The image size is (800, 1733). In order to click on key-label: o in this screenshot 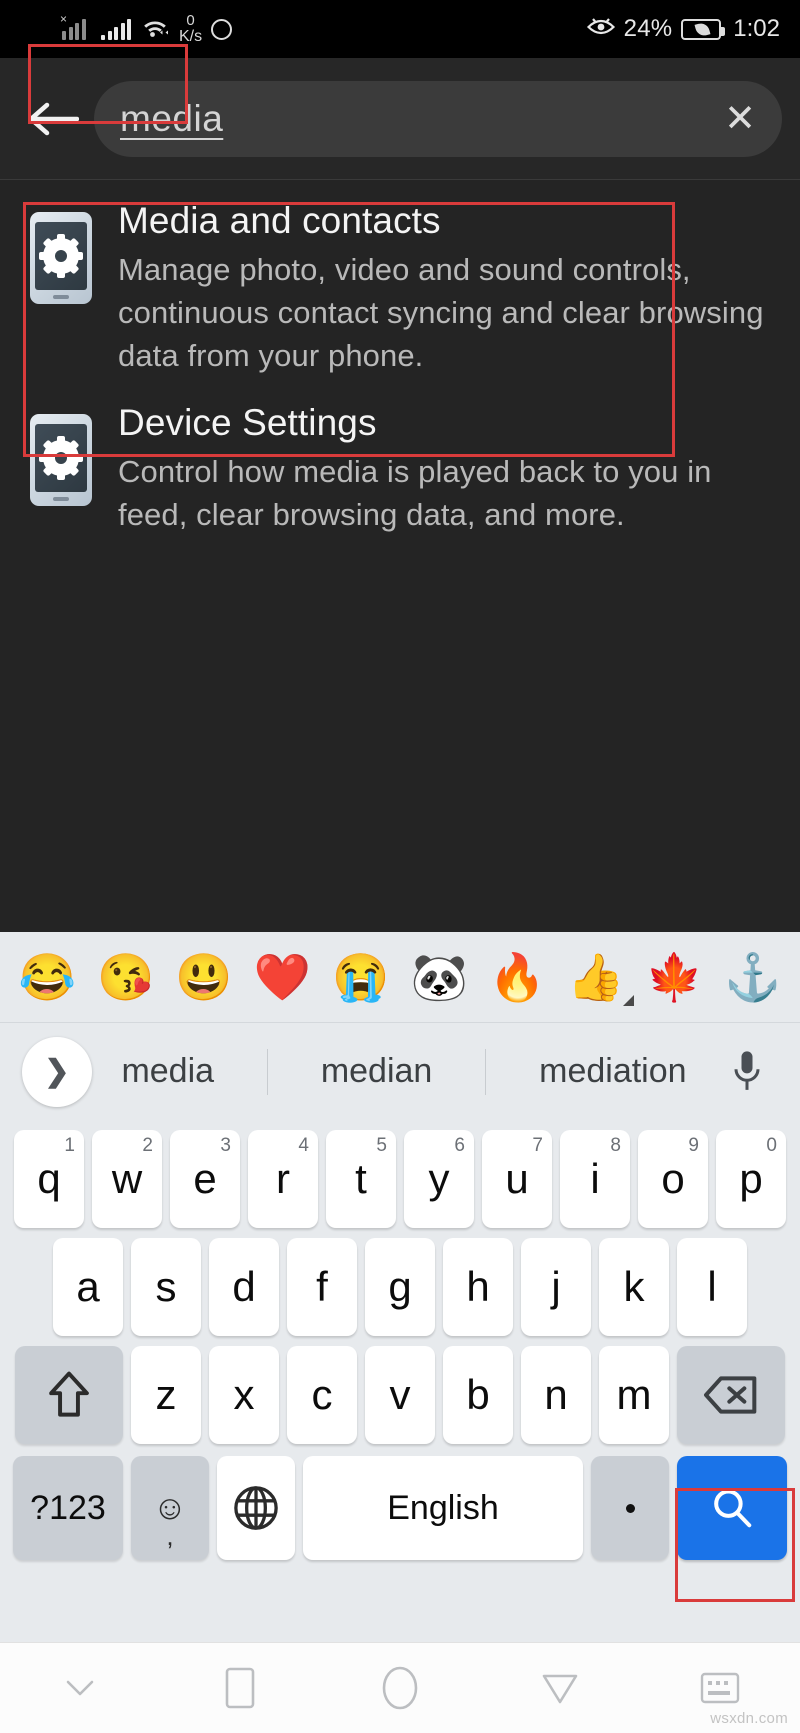, I will do `click(673, 1178)`.